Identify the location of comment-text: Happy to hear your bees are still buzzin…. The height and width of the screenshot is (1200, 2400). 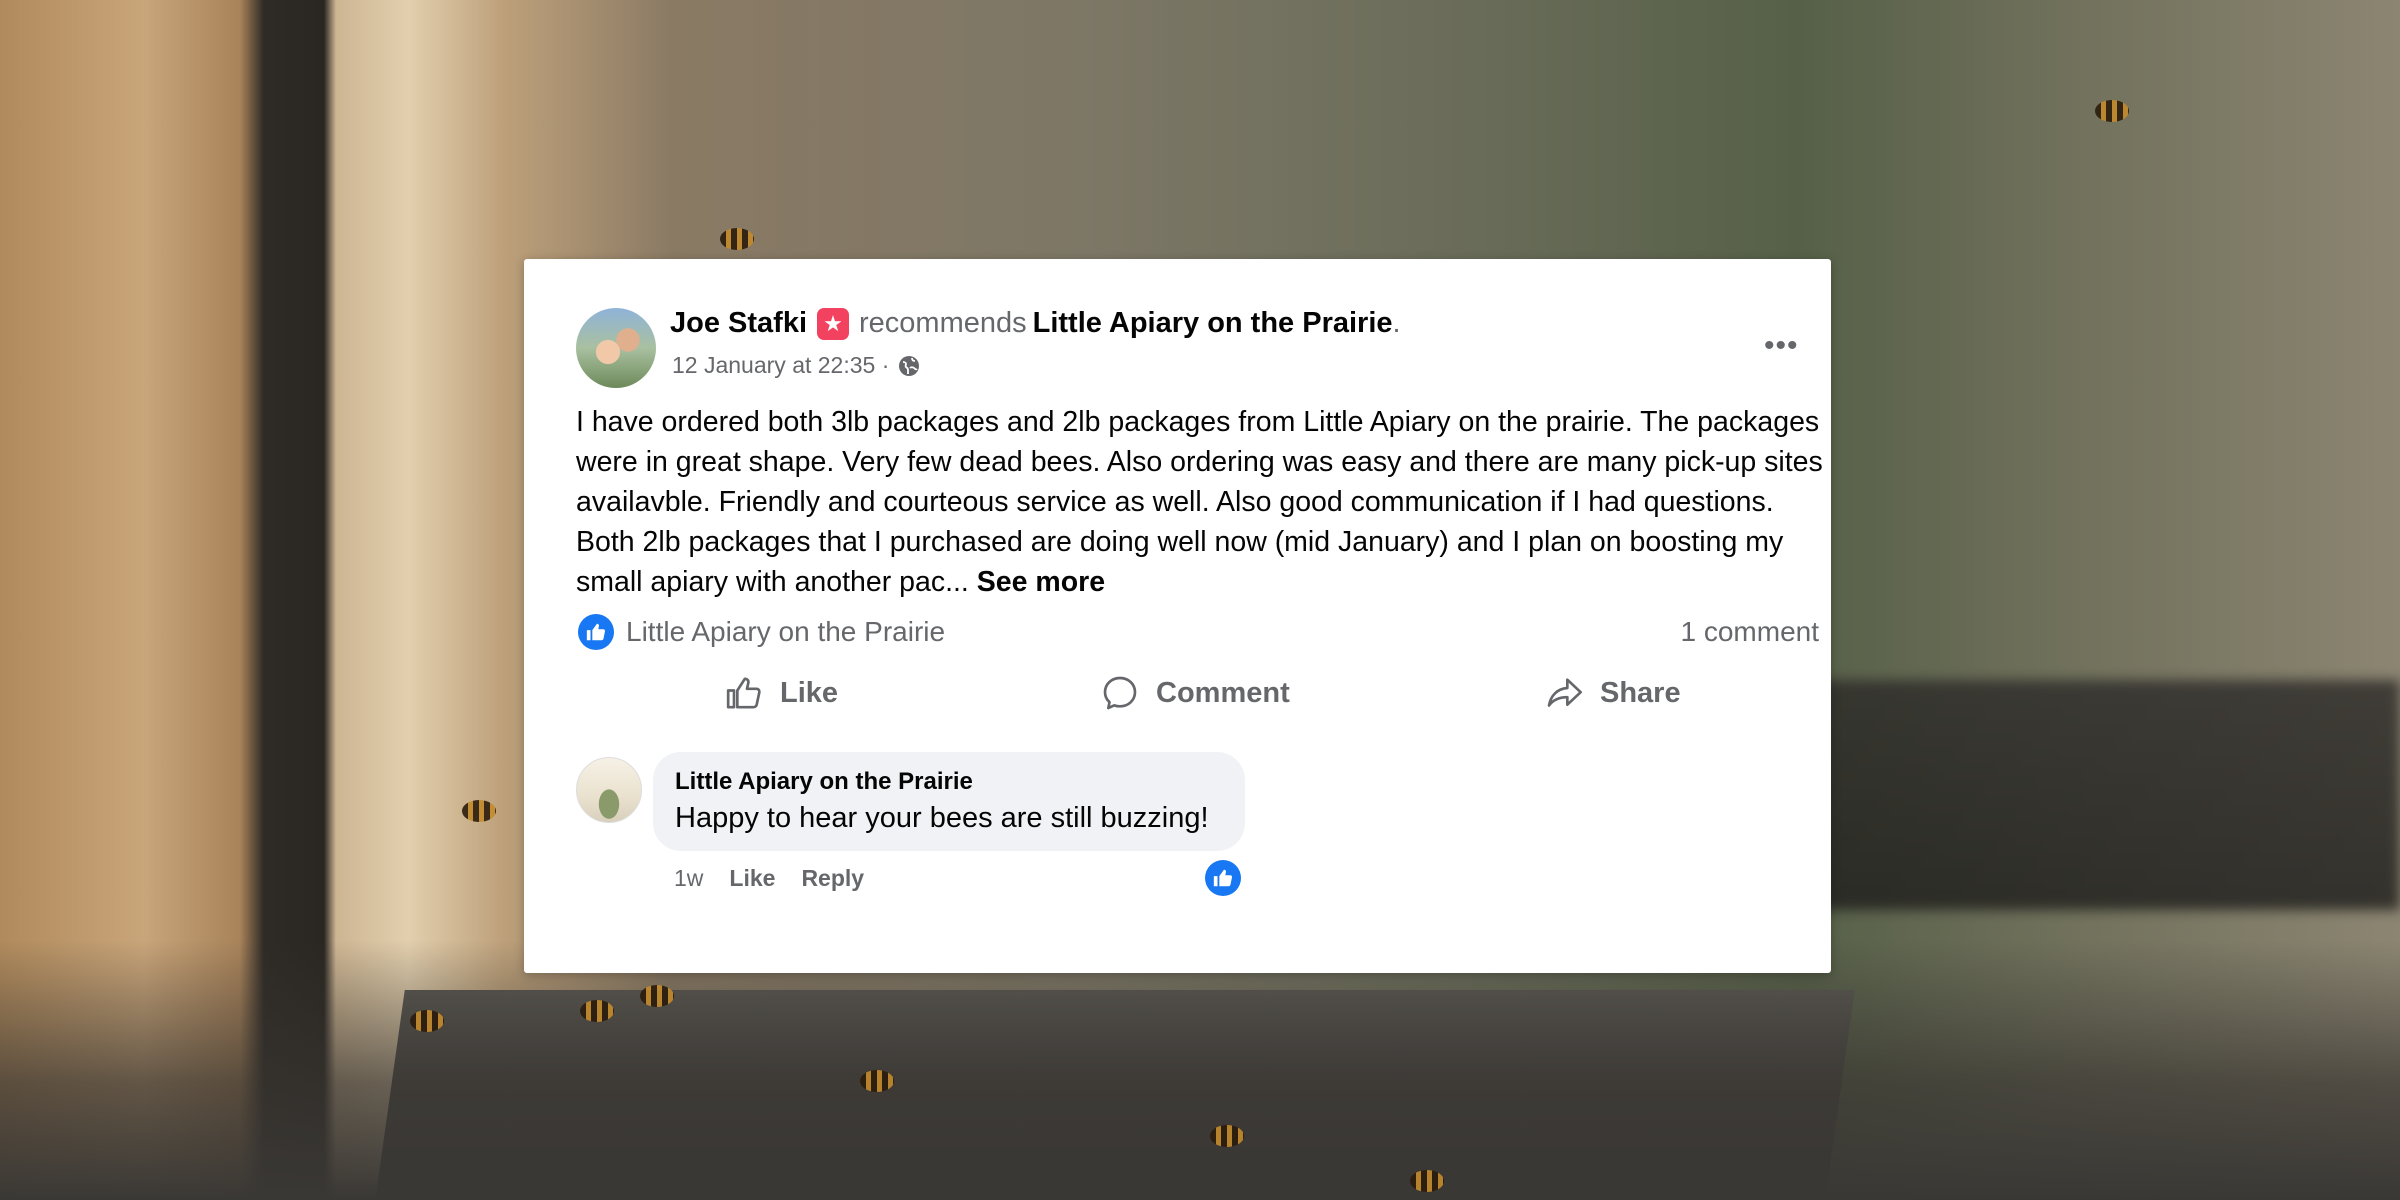
(942, 818).